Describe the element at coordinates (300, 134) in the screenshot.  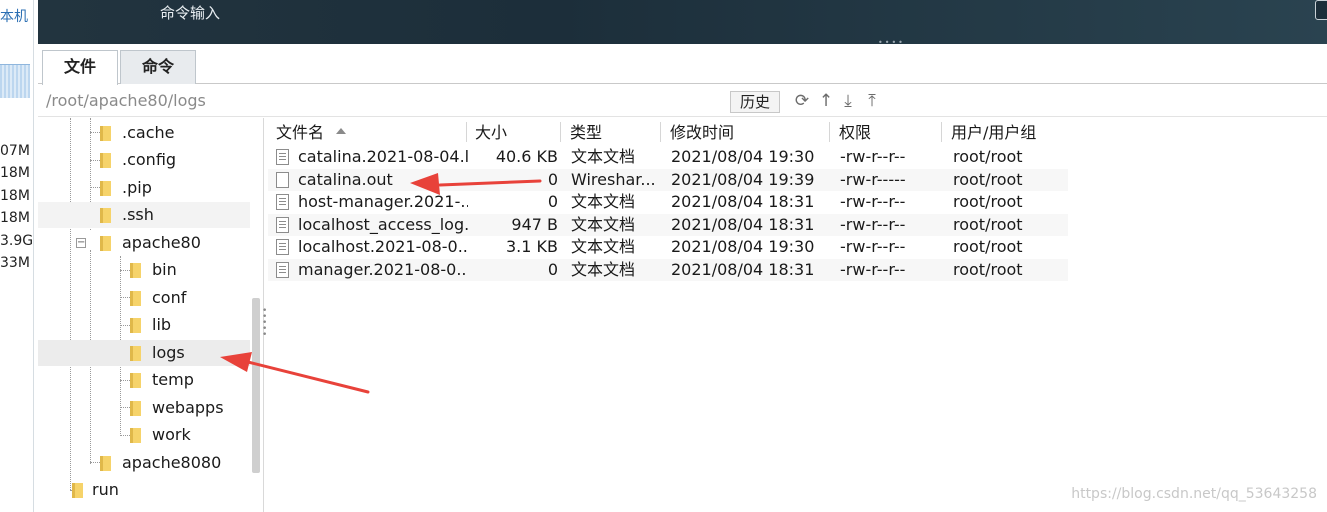
I see `column-header-name: 文件名` at that location.